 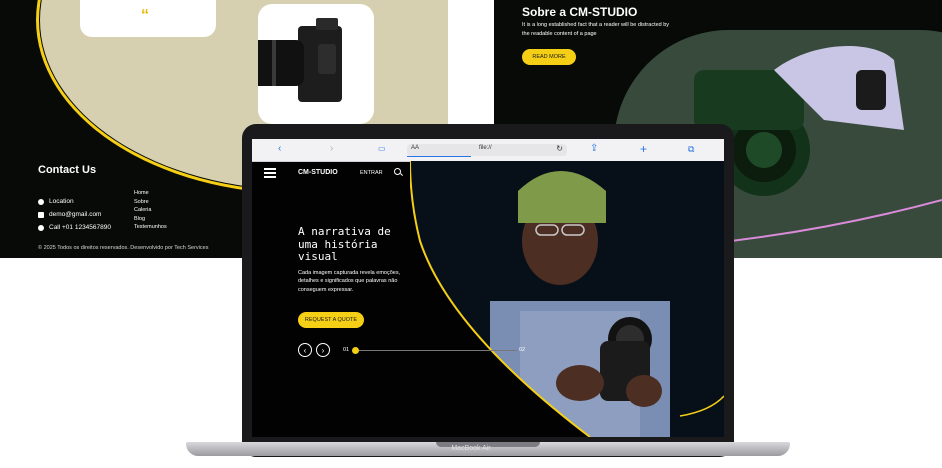 I want to click on footer-link-caleria: Caleria, so click(x=150, y=210).